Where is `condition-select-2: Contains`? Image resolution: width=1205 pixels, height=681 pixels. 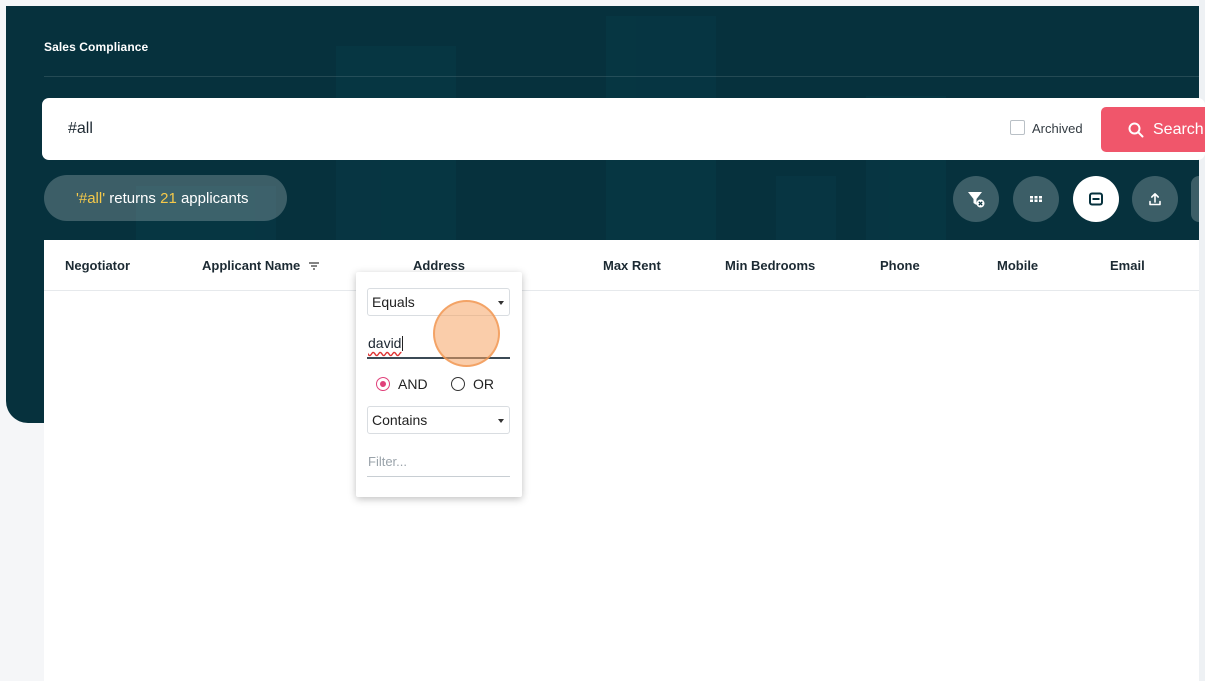
condition-select-2: Contains is located at coordinates (438, 420).